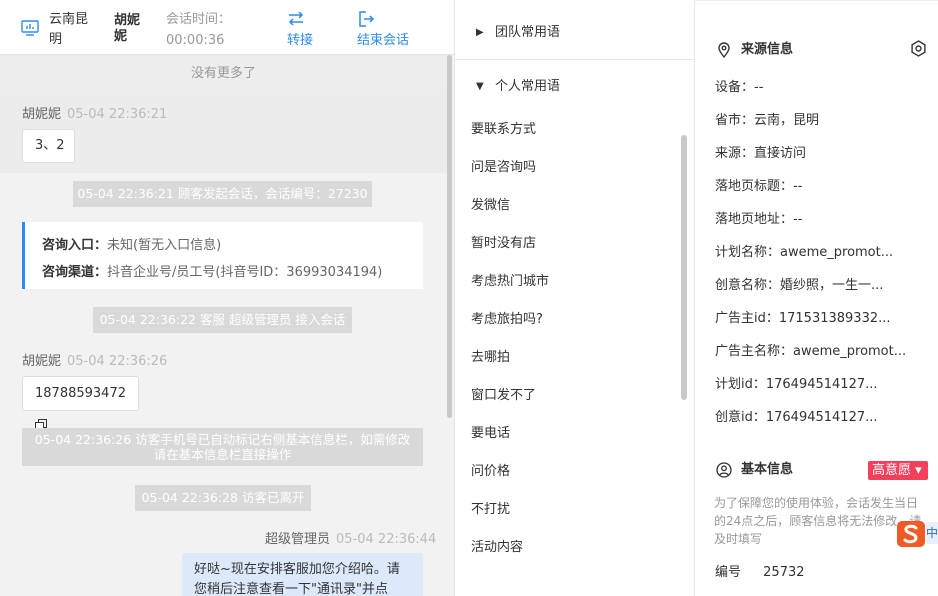  I want to click on session-time-value: 00:00:36, so click(195, 40).